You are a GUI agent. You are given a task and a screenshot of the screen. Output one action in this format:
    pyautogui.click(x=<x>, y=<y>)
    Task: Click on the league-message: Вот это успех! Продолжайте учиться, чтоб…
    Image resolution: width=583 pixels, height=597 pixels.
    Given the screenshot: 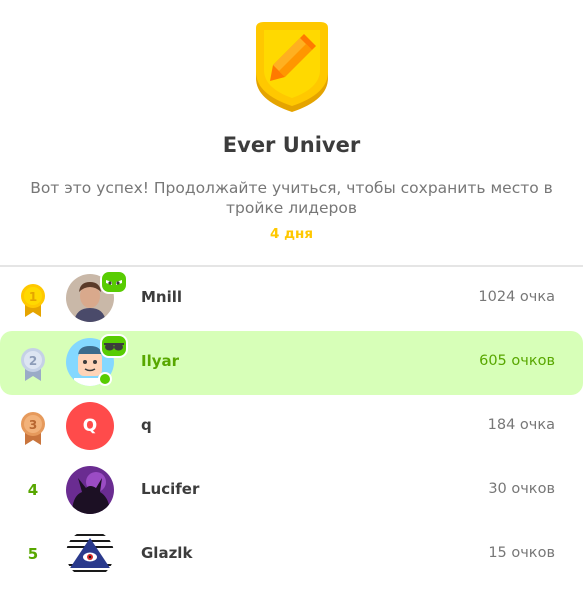 What is the action you would take?
    pyautogui.click(x=291, y=198)
    